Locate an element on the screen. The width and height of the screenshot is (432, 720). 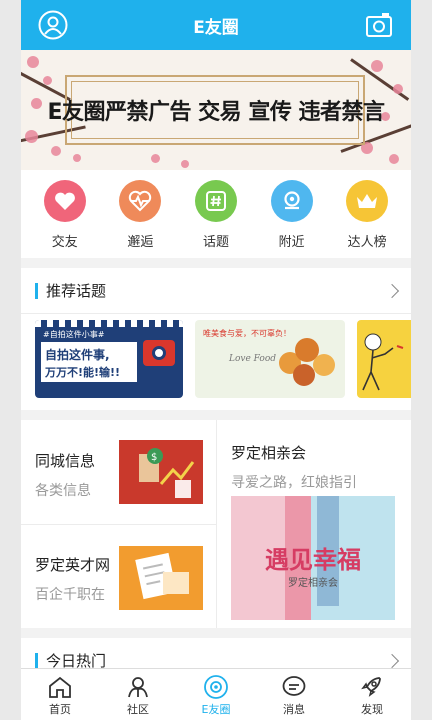
quick-entry-row: 交友 邂逅 话题 附近 达人榜 is located at coordinates (216, 214).